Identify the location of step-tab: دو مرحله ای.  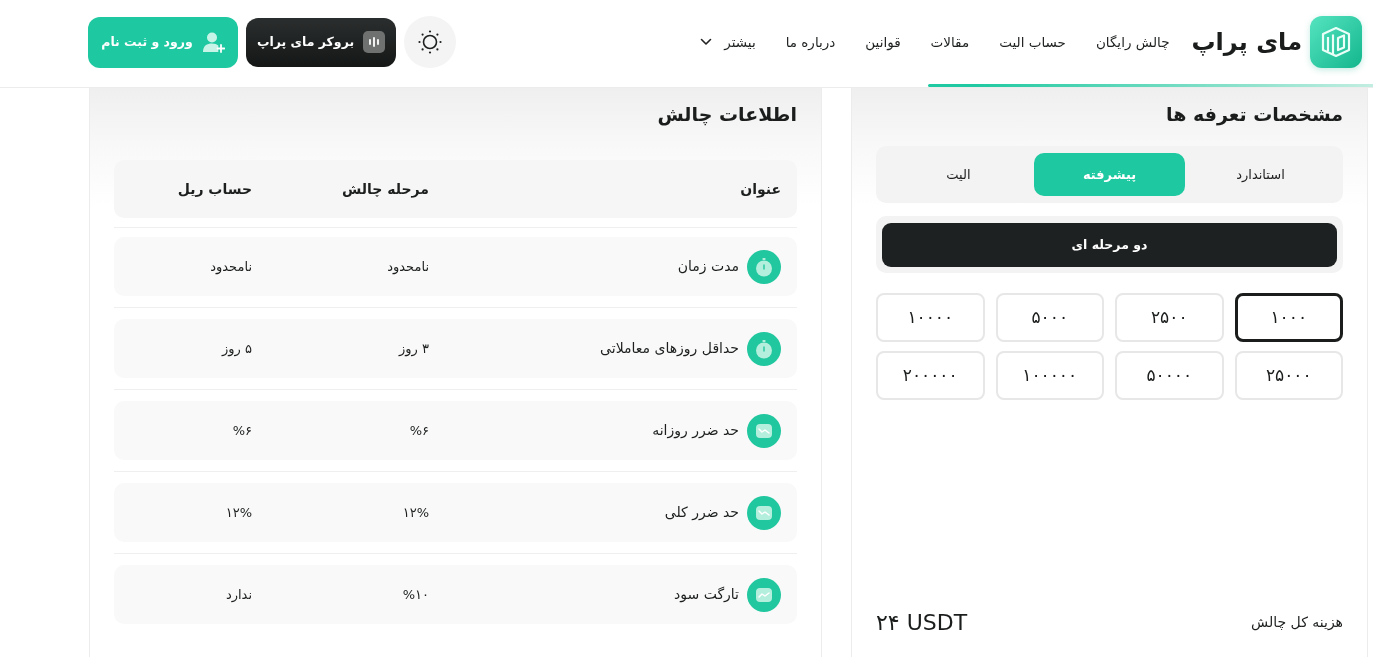
(1109, 245).